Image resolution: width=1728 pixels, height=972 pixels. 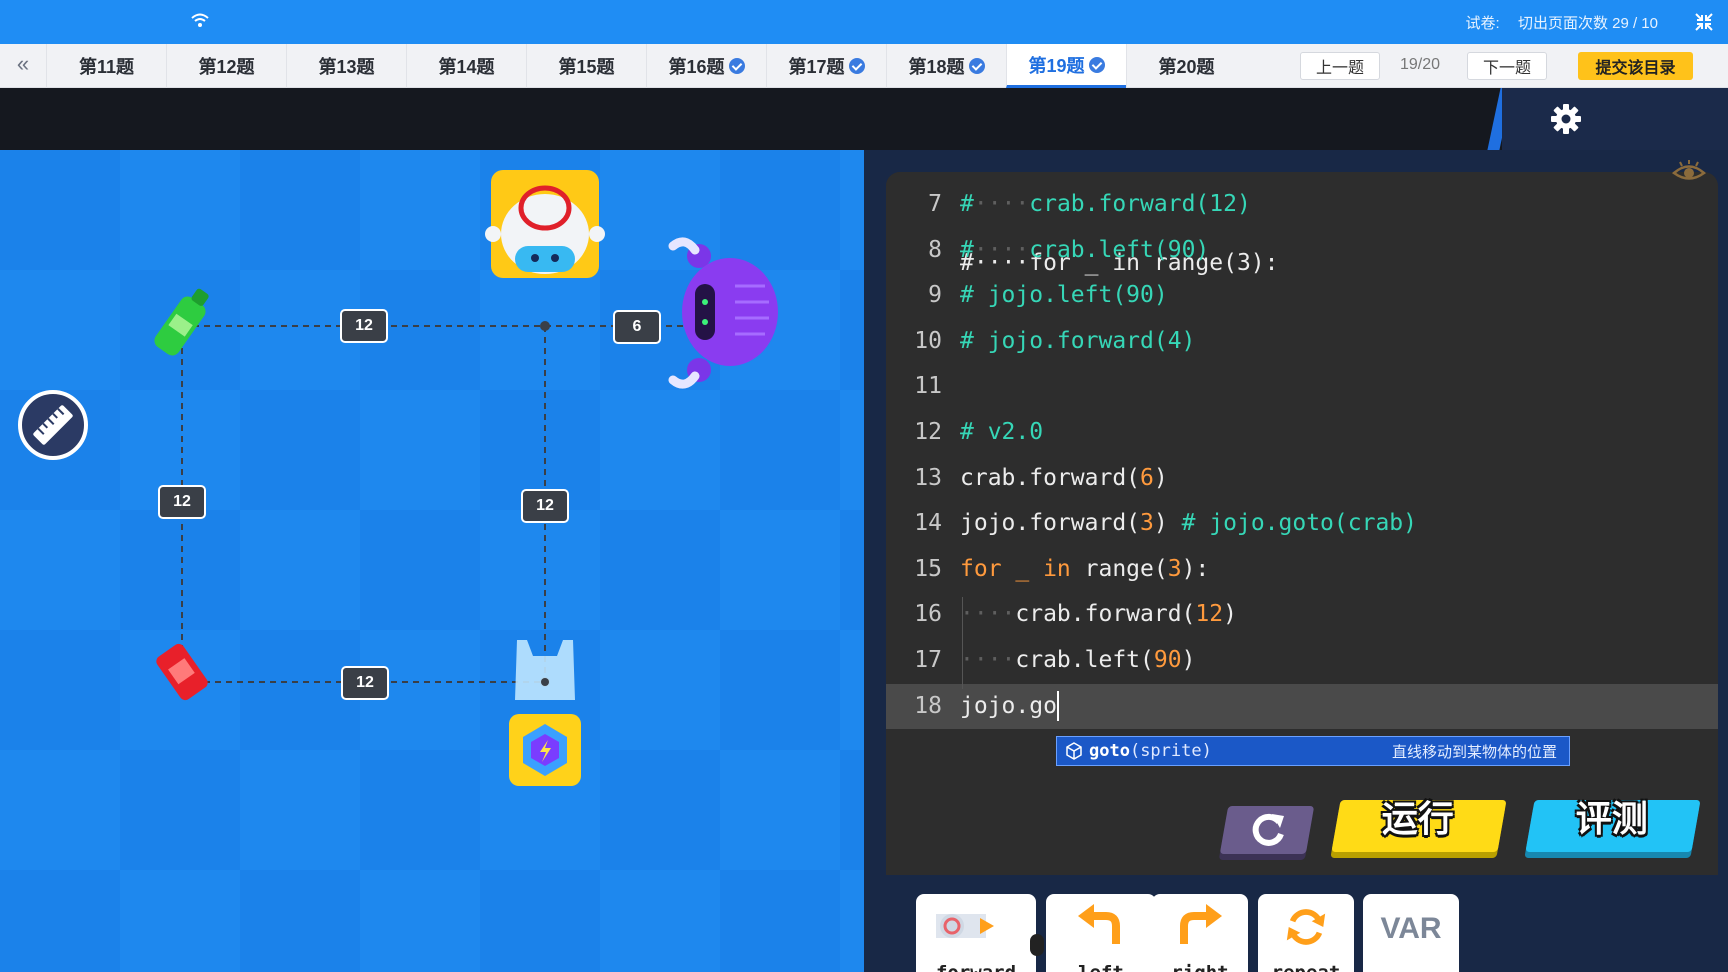 I want to click on code-text: for _ in range(3):, so click(x=1085, y=568).